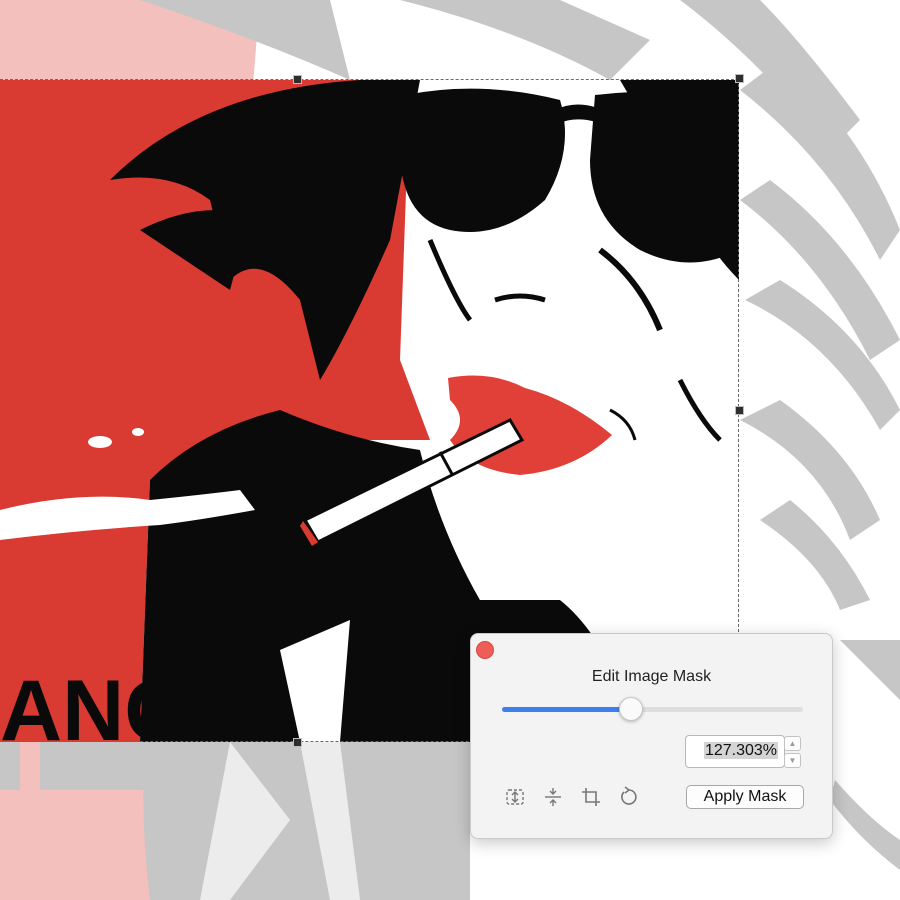 The height and width of the screenshot is (900, 900). What do you see at coordinates (297, 742) in the screenshot?
I see `resize-handle-bottom-center` at bounding box center [297, 742].